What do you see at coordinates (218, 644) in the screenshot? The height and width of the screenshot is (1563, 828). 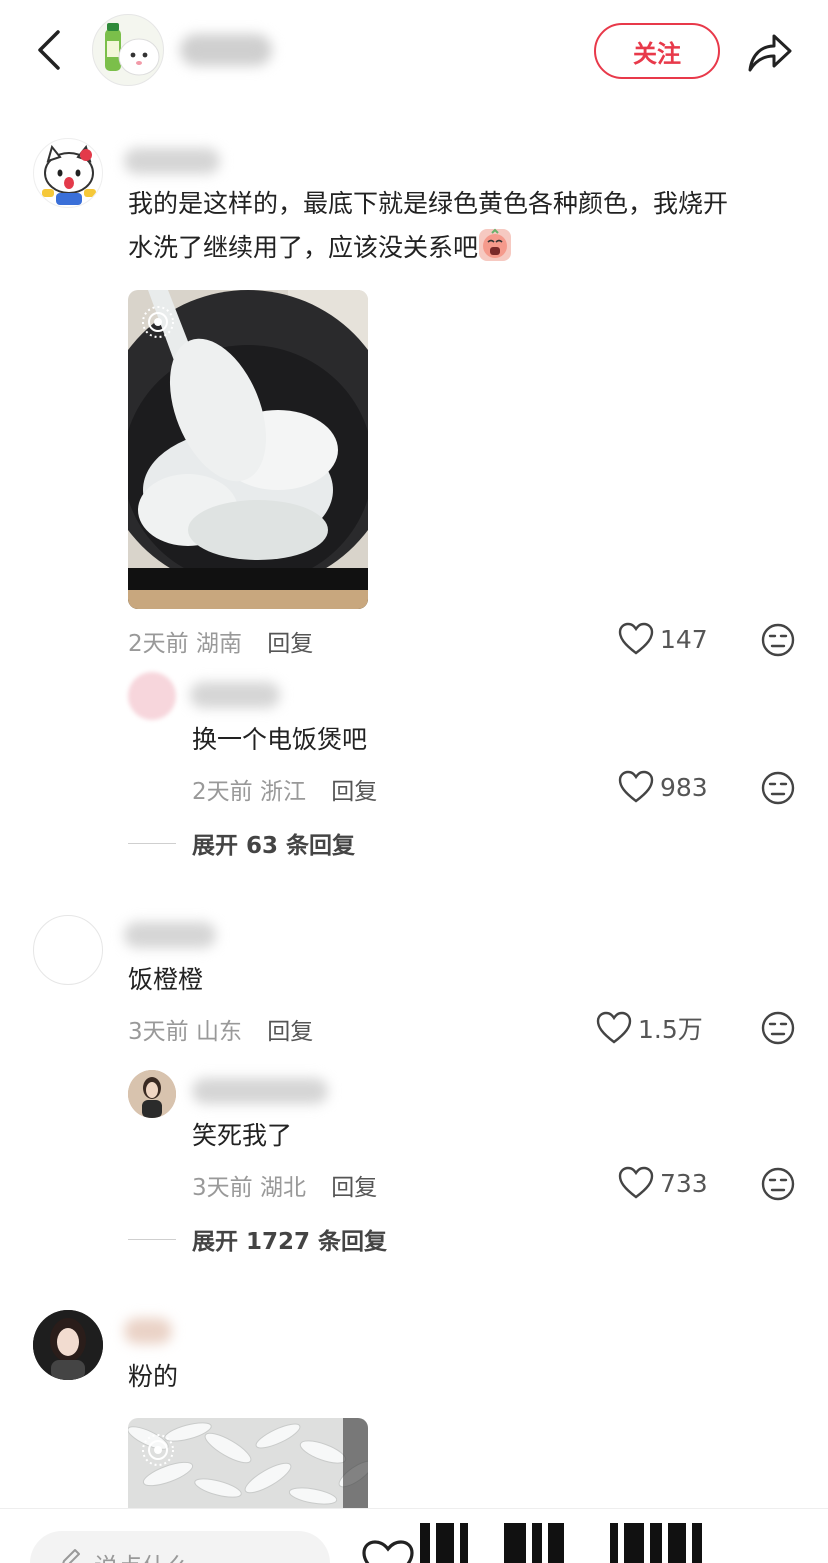 I see `comment-location: 湖南` at bounding box center [218, 644].